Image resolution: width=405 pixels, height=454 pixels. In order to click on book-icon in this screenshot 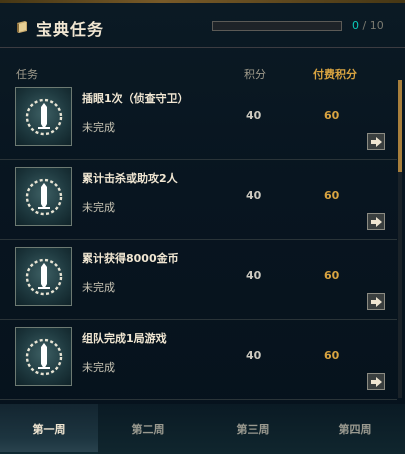, I will do `click(22, 27)`.